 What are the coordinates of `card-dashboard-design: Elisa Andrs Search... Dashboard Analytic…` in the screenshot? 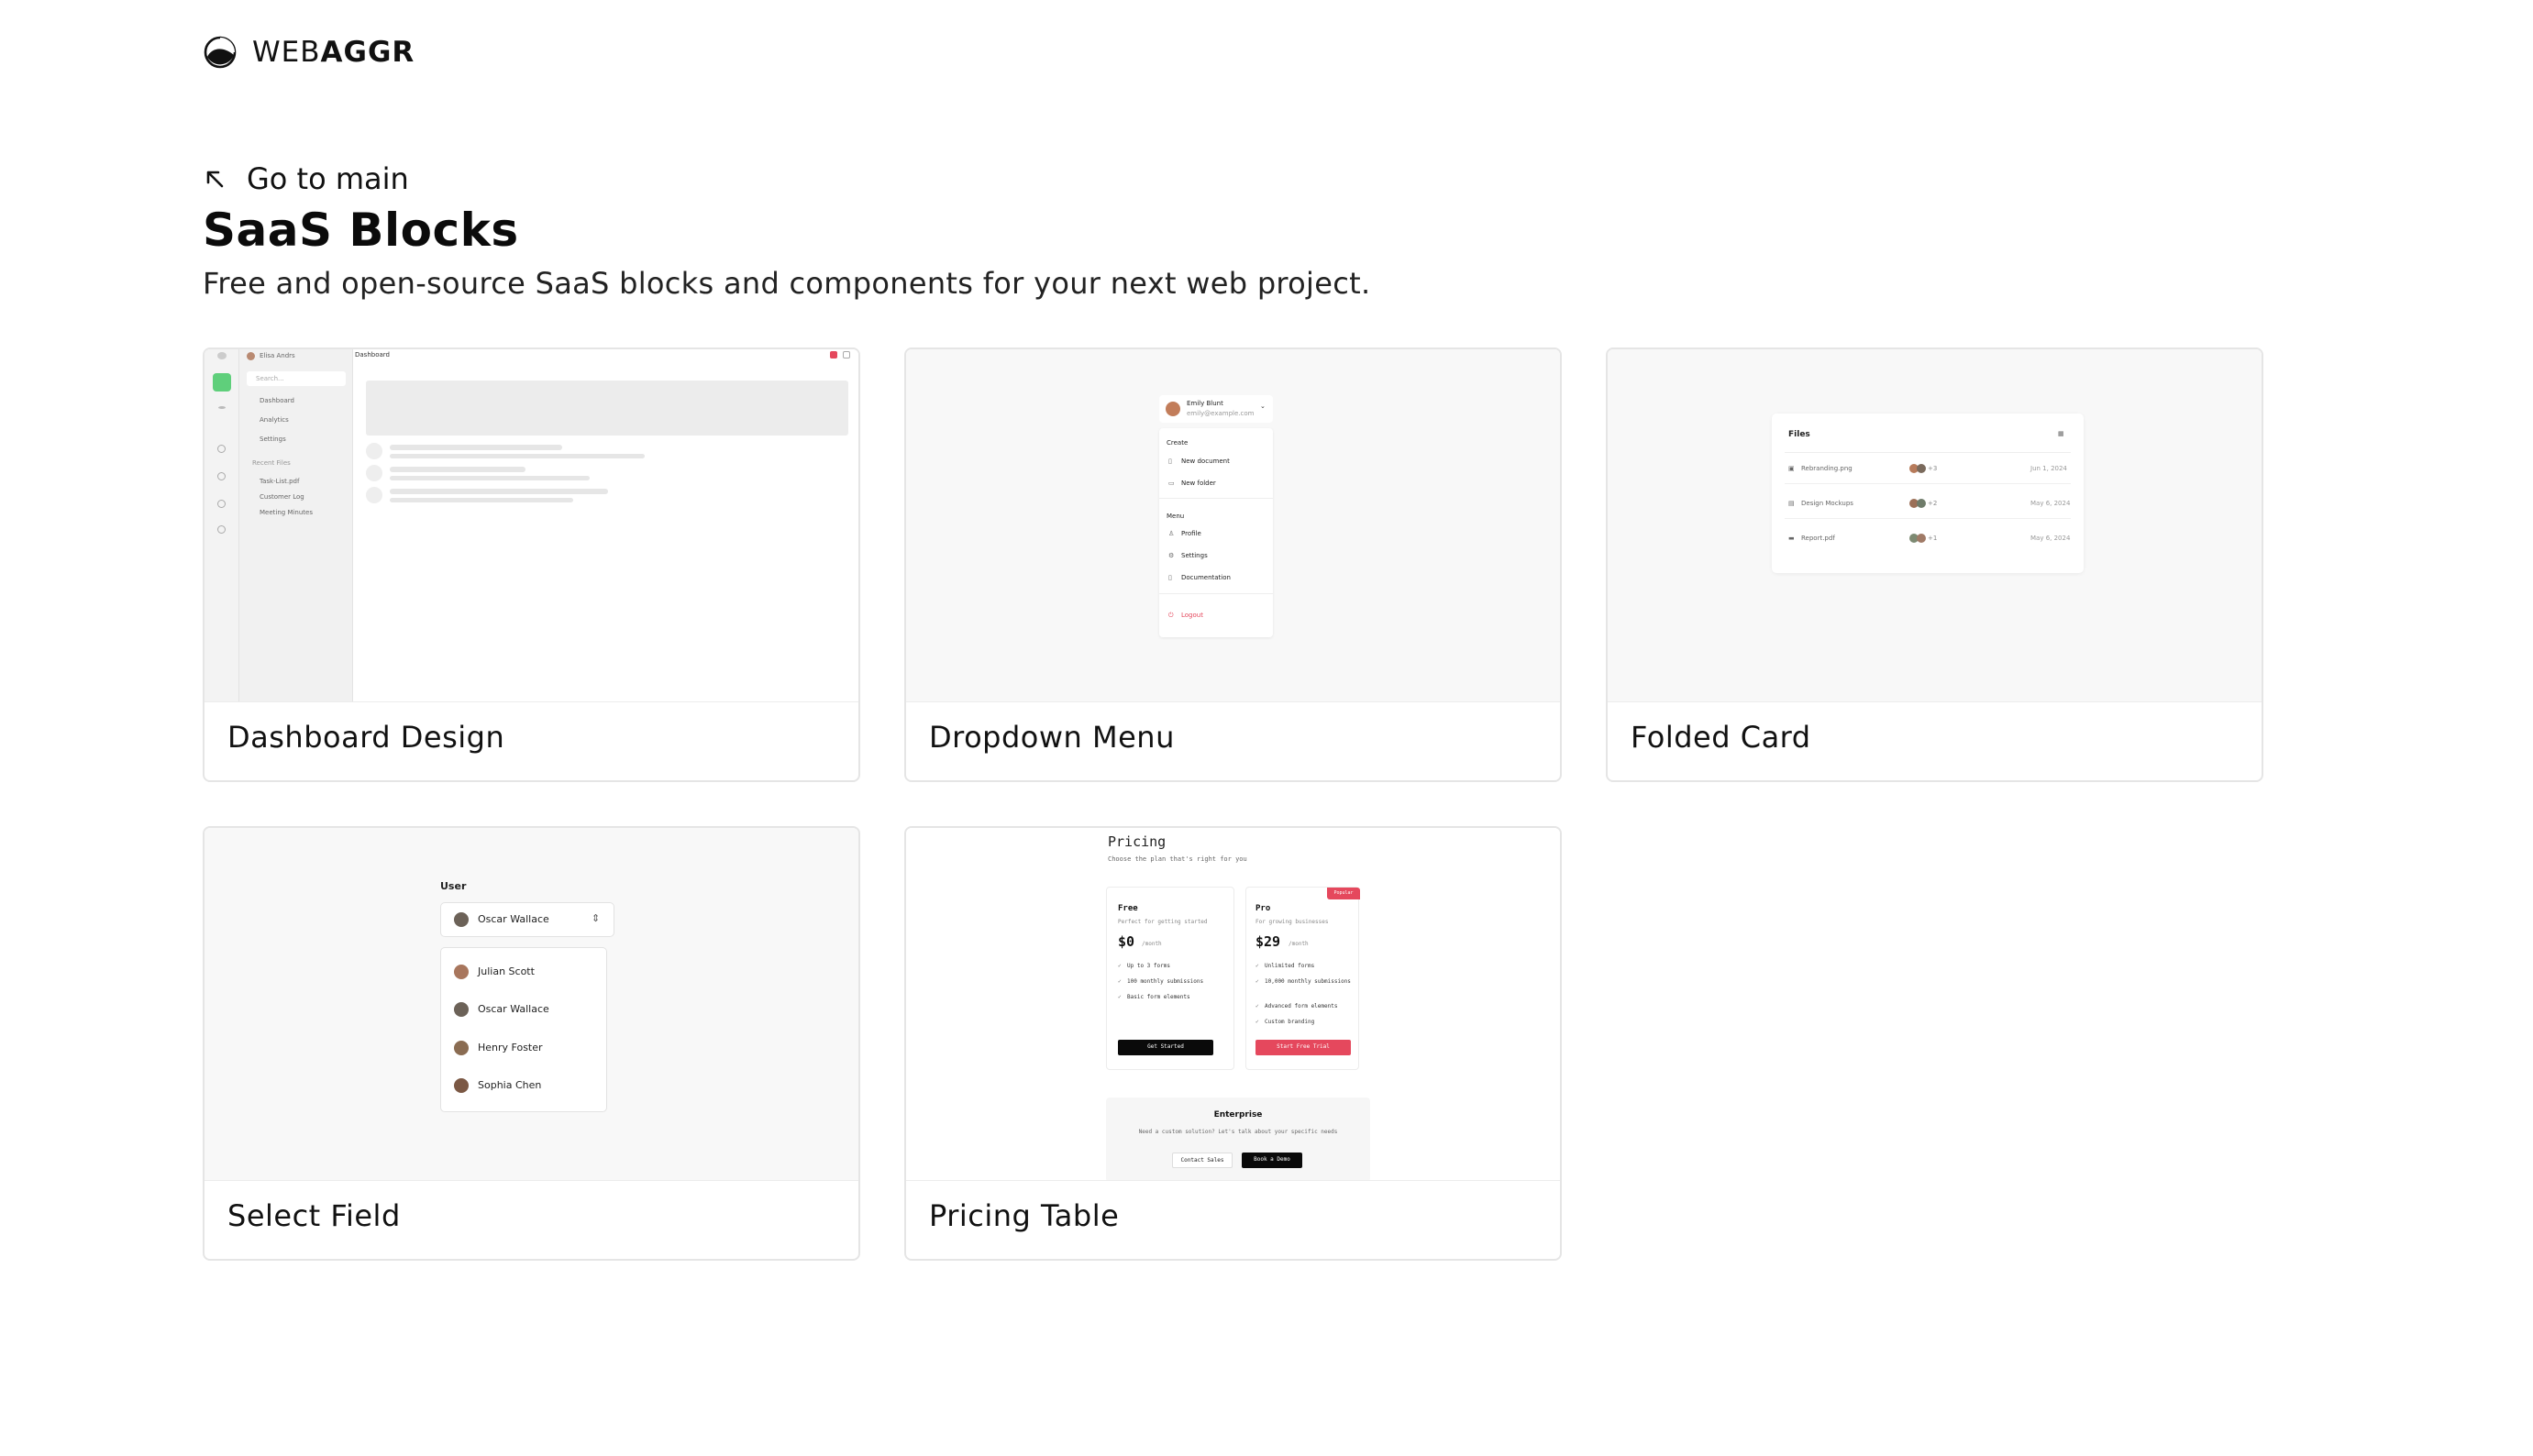 It's located at (531, 564).